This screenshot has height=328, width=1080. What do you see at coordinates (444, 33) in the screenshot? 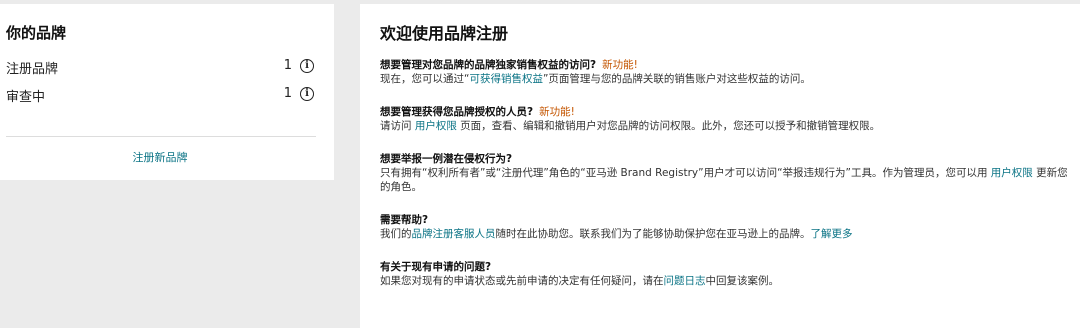
I see `welcome-title: 欢迎使用品牌注册` at bounding box center [444, 33].